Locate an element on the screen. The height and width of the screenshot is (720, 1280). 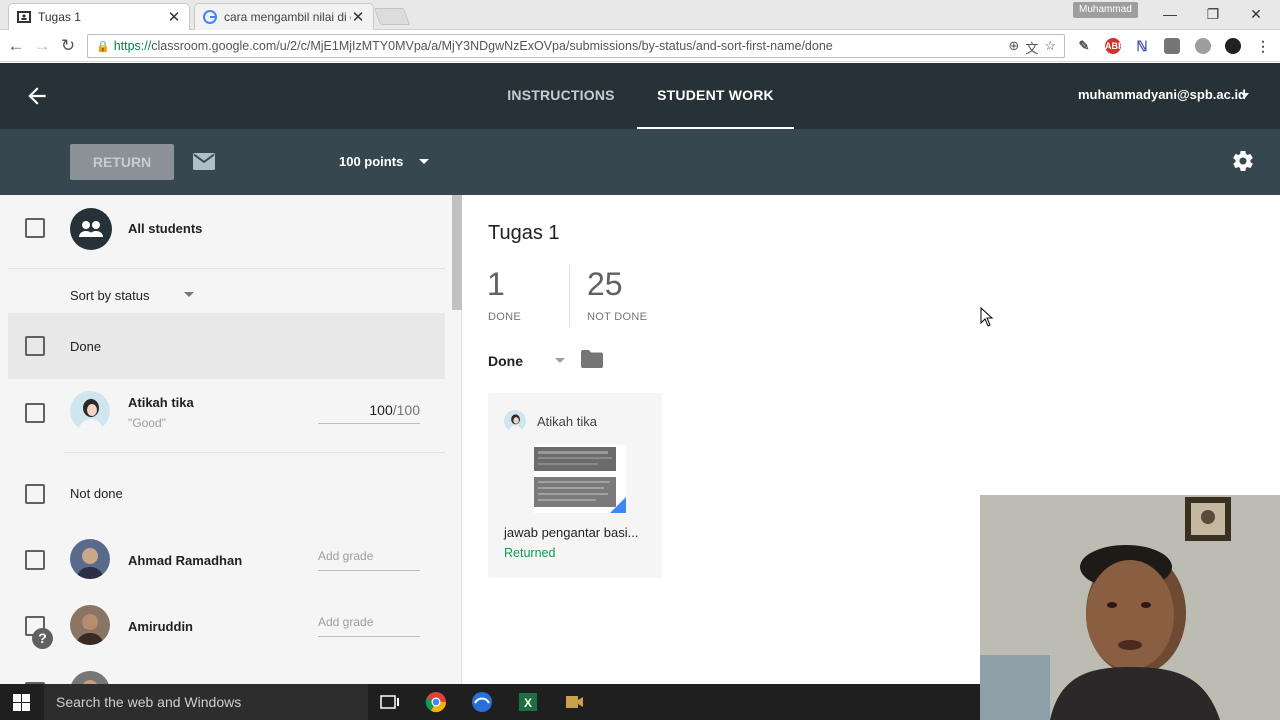
assignment-title: Tugas 1 is located at coordinates (524, 233).